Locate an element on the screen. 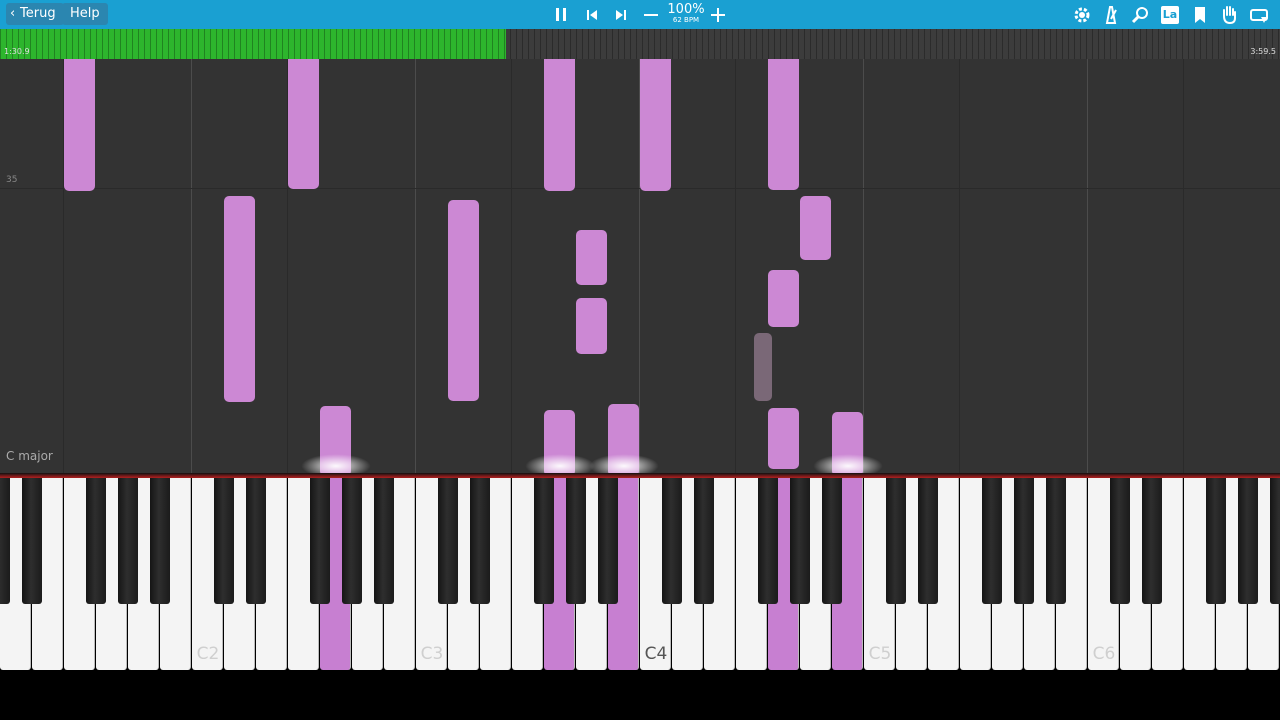 This screenshot has height=720, width=1280. chevron-left-icon: ‹ is located at coordinates (13, 13).